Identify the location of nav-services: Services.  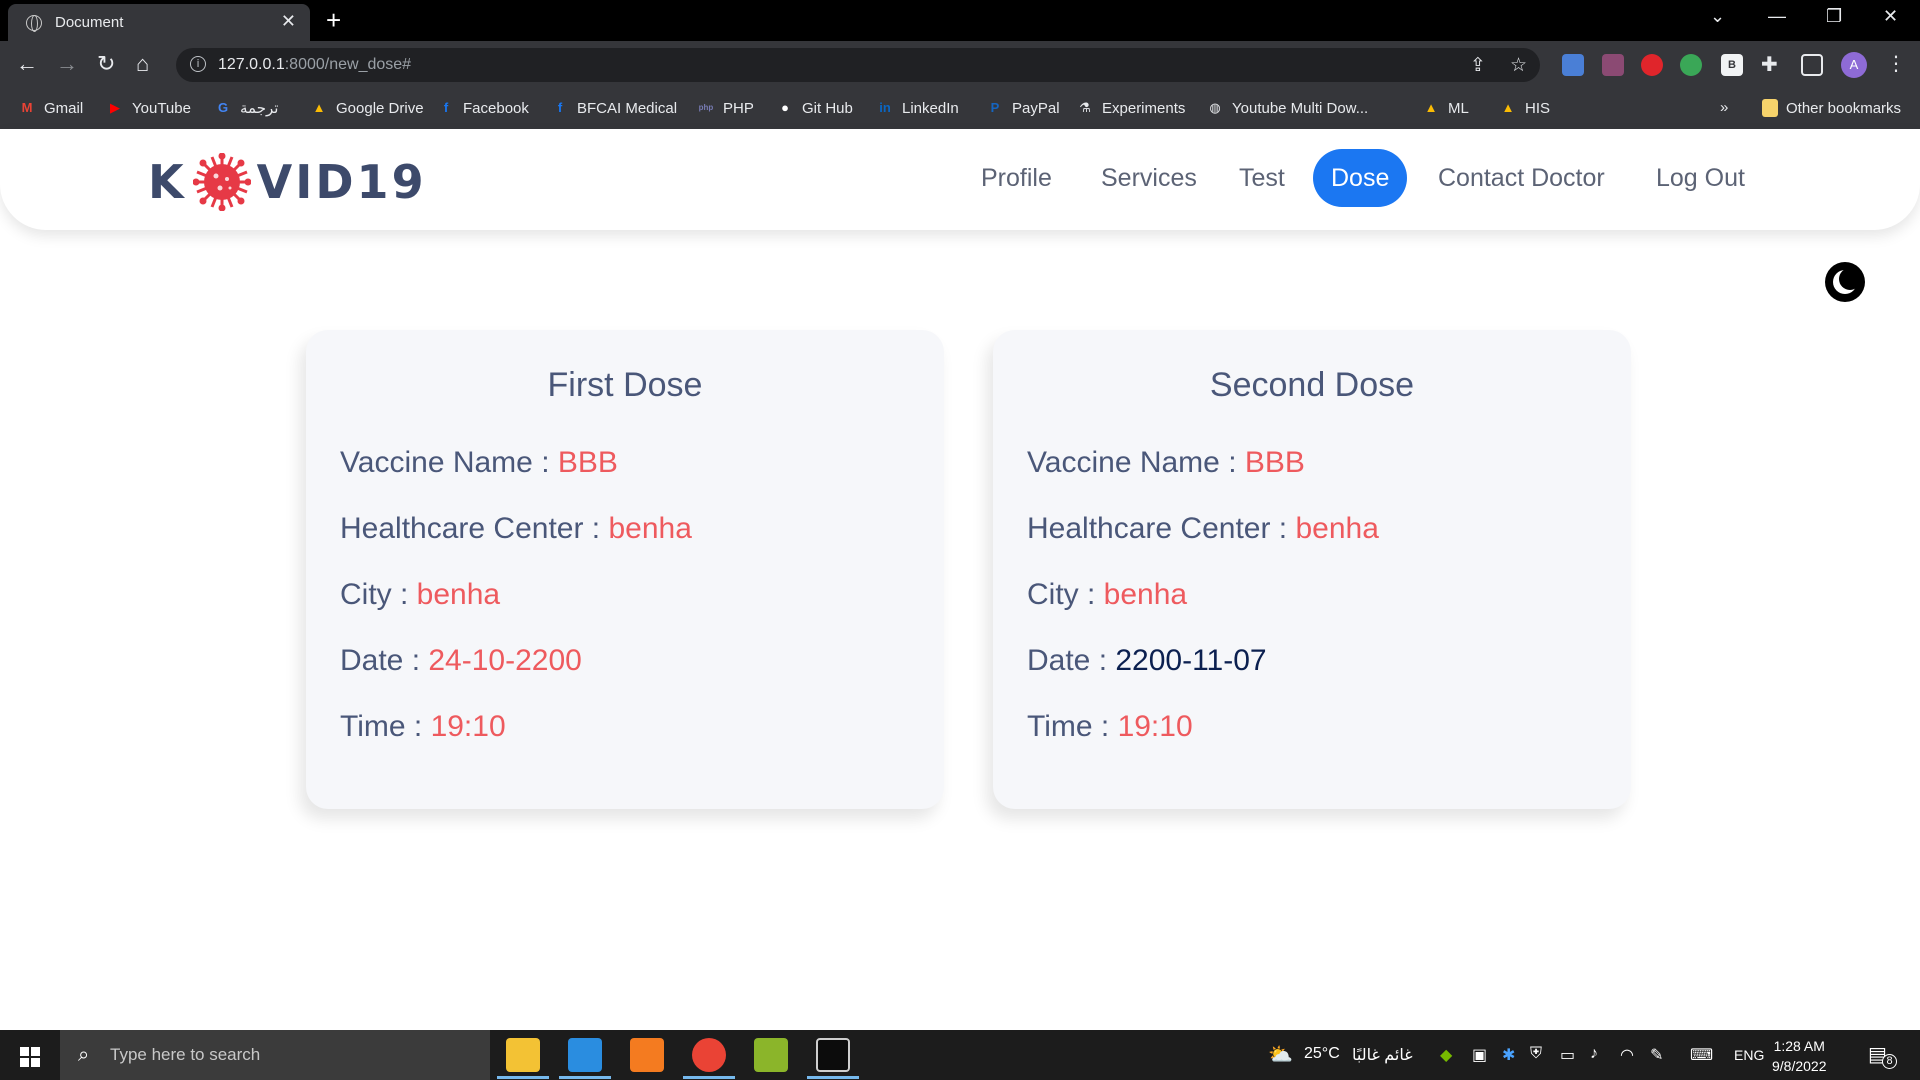
(1149, 178).